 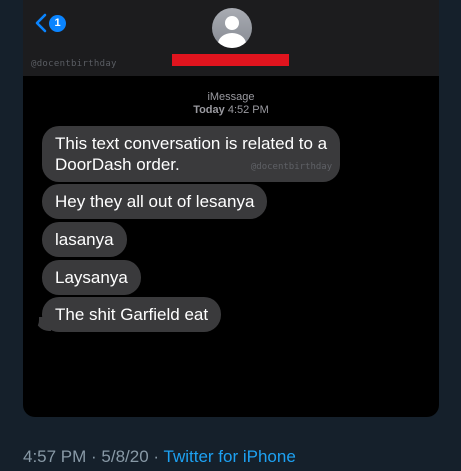 I want to click on avatar-body-shape, so click(x=232, y=40).